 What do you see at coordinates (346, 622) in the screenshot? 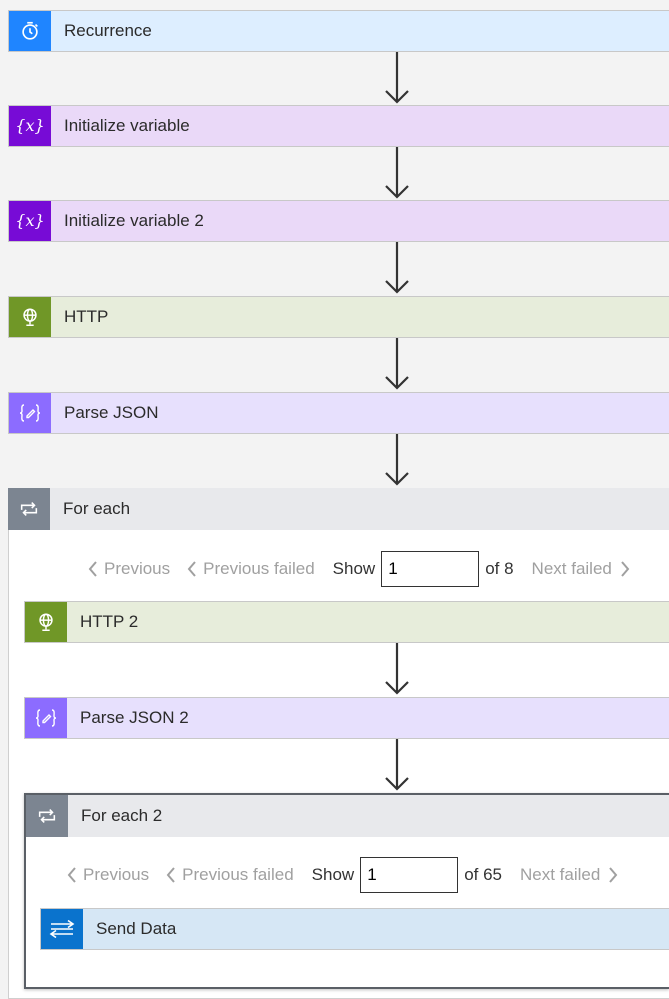
I see `step-http-2: HTTP 2` at bounding box center [346, 622].